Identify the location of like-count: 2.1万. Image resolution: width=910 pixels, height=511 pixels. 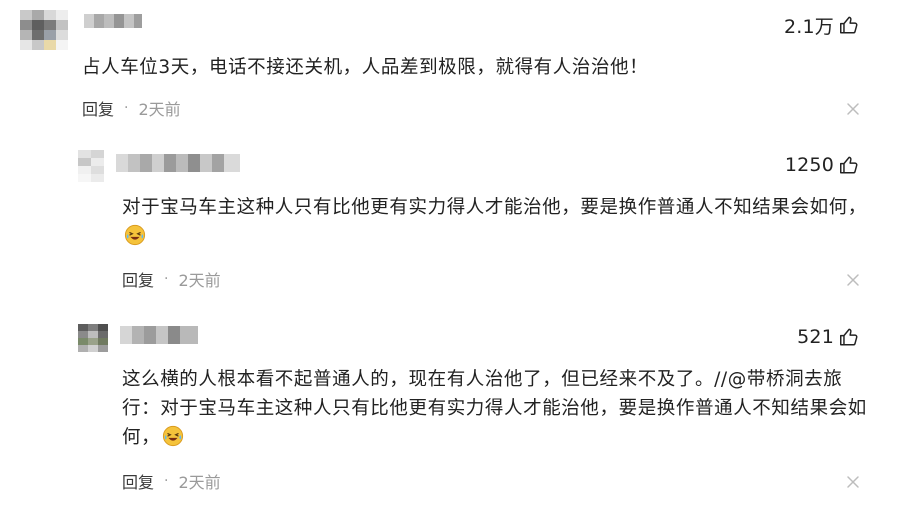
(808, 26).